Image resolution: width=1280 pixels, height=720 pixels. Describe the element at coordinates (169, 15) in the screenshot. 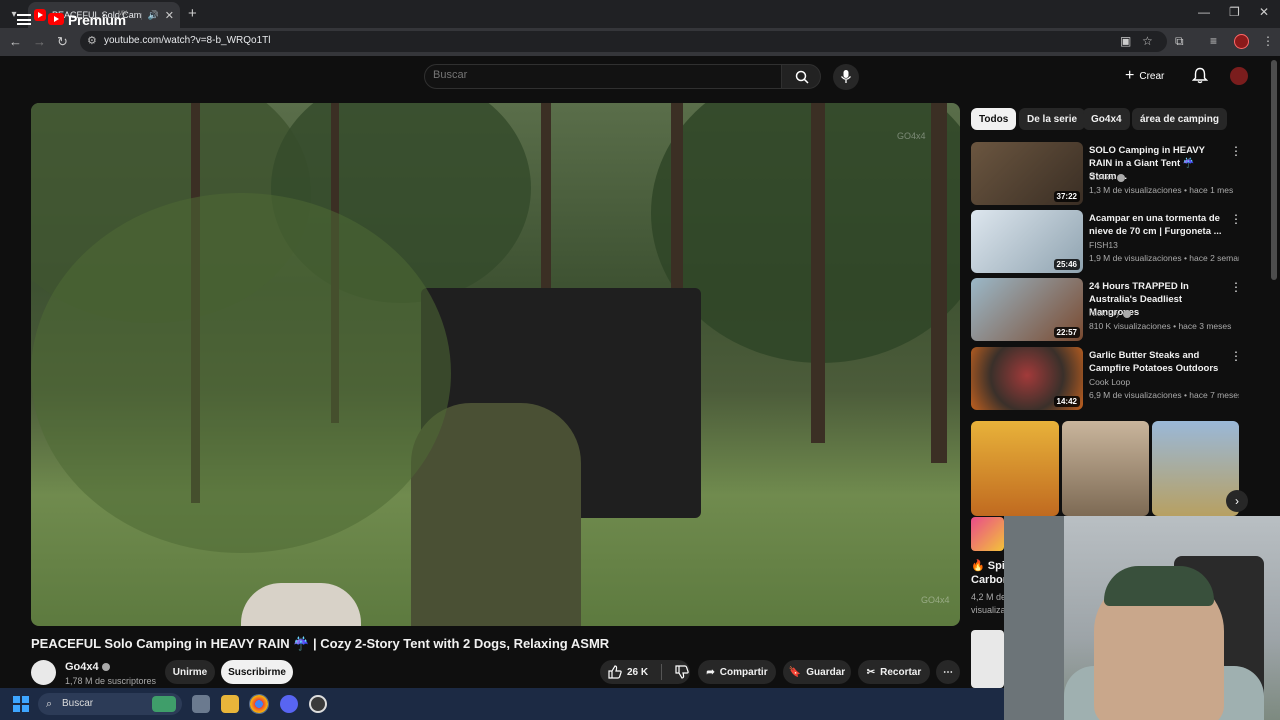

I see `close-tab-icon: ✕` at that location.